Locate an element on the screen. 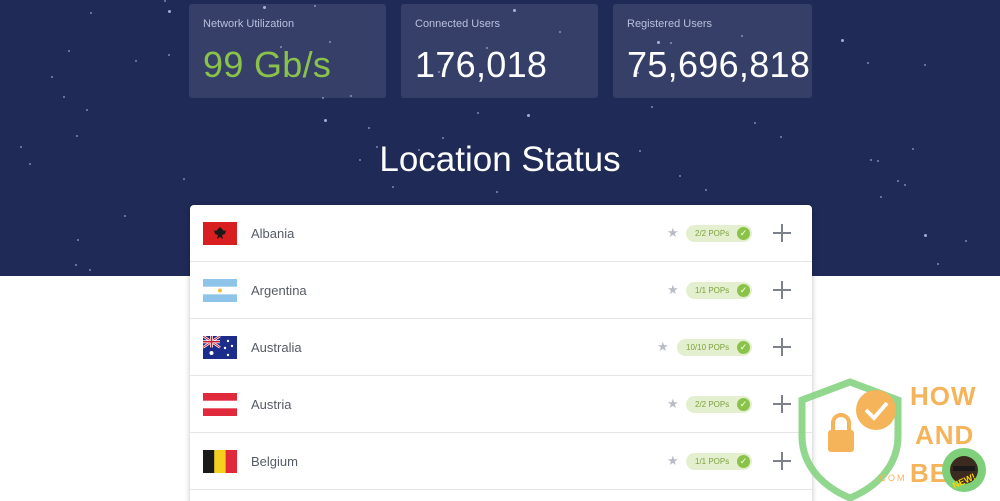 Image resolution: width=1000 pixels, height=501 pixels. location-row-belgium: Belgium ★ 1/1 POPs ✓ is located at coordinates (501, 461).